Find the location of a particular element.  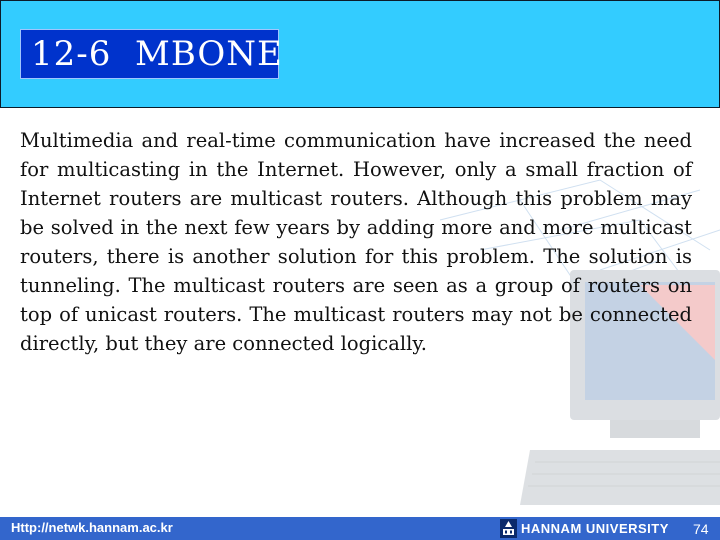

footer-url-link: Http://netwk.hannam.ac.kr is located at coordinates (92, 528).